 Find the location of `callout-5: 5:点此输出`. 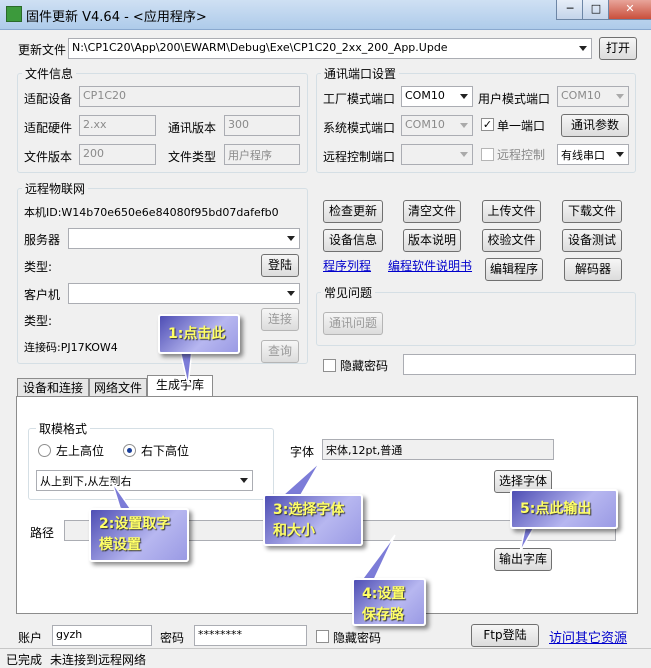

callout-5: 5:点此输出 is located at coordinates (564, 509).